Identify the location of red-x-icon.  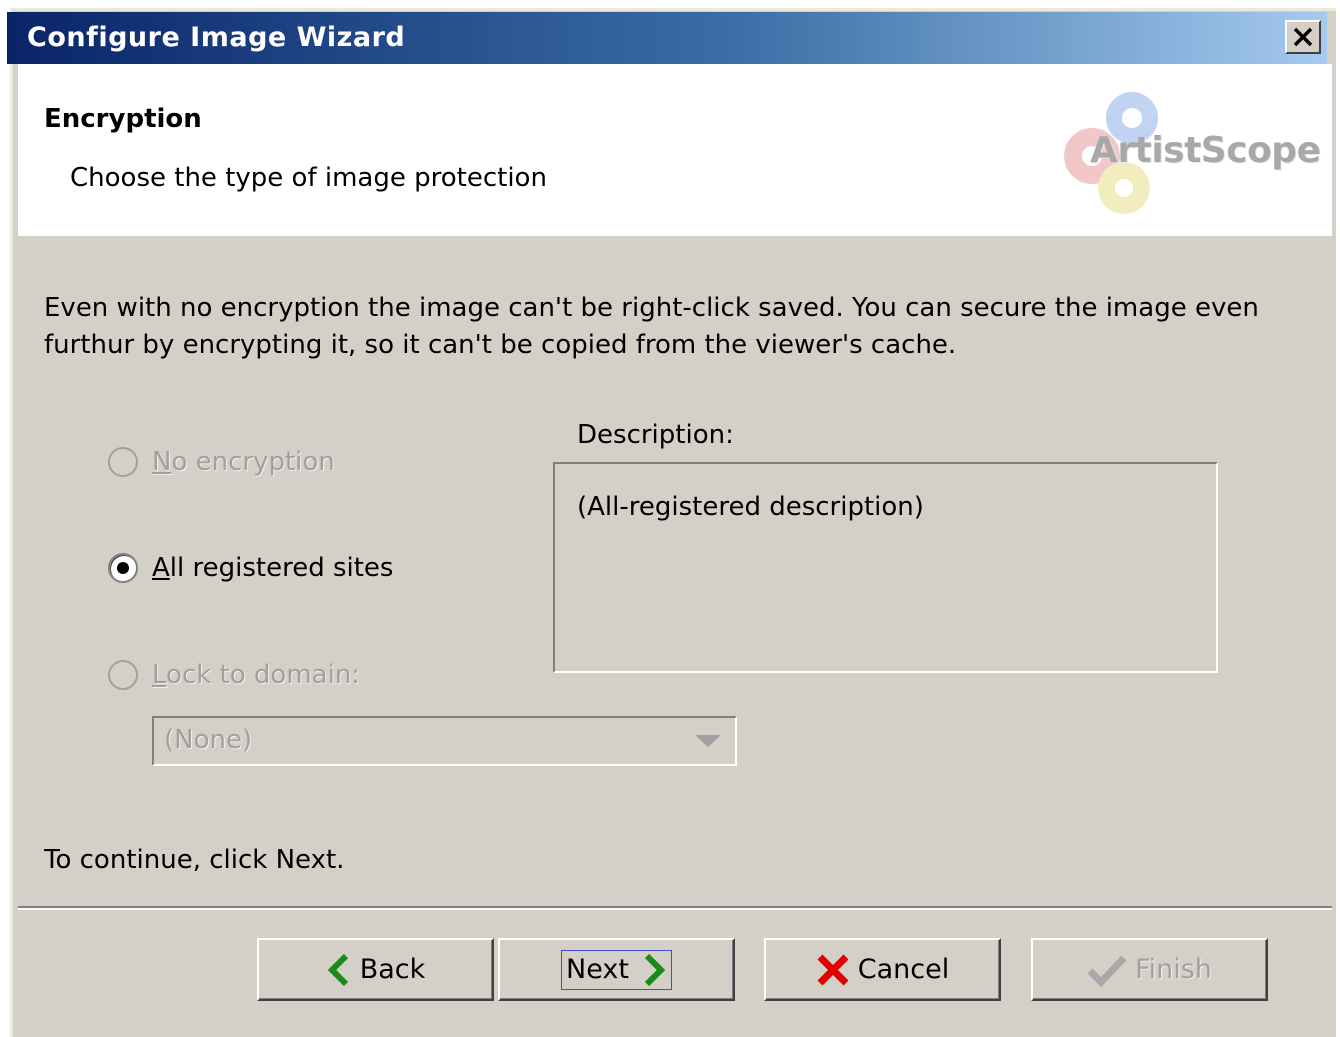
(833, 969).